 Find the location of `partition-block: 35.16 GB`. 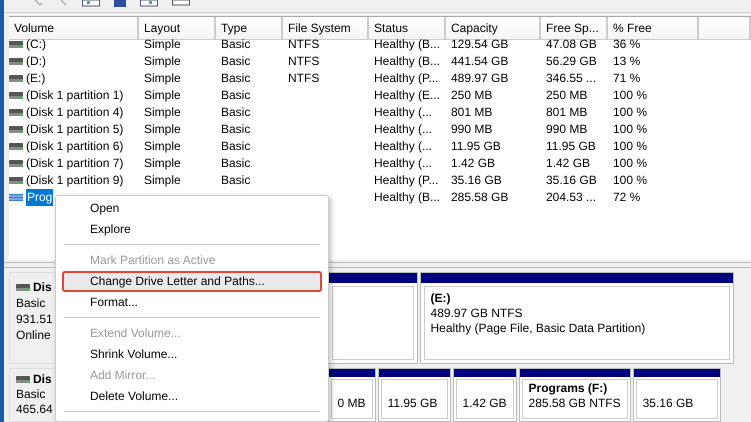

partition-block: 35.16 GB is located at coordinates (676, 395).